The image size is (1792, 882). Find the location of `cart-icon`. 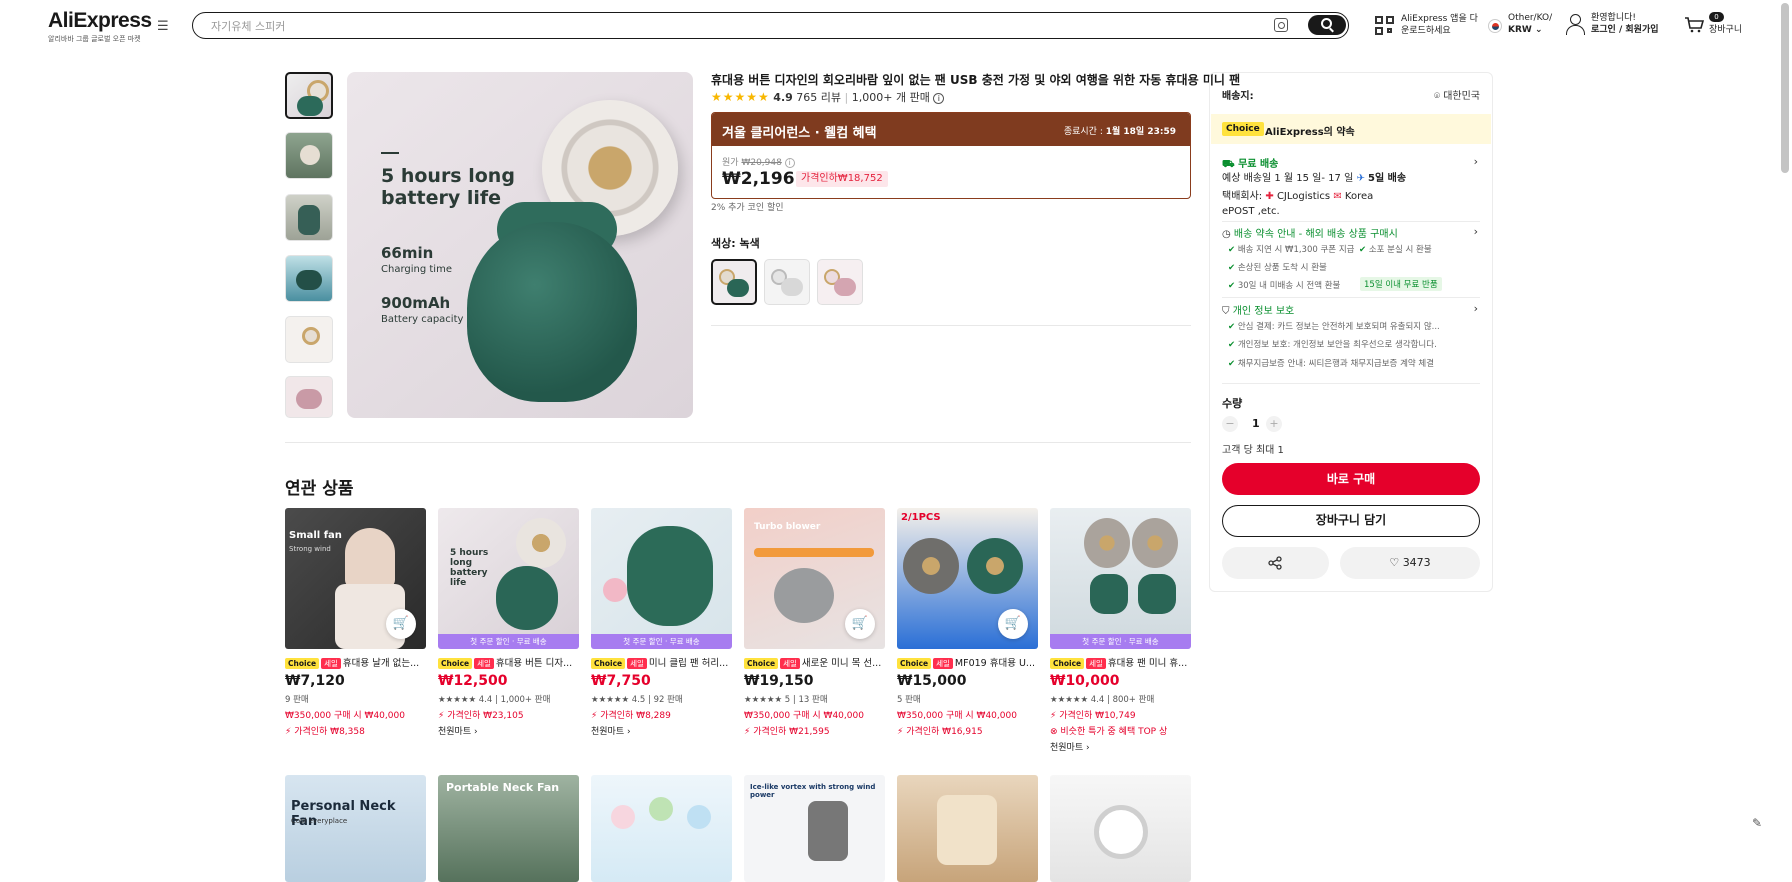

cart-icon is located at coordinates (1694, 25).